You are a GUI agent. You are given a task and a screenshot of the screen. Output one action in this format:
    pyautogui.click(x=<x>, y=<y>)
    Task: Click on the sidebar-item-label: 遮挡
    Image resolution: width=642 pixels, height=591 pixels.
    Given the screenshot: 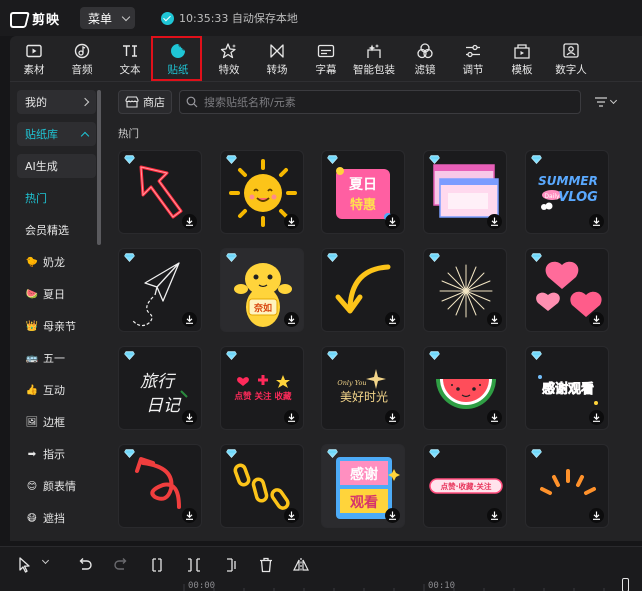 What is the action you would take?
    pyautogui.click(x=54, y=518)
    